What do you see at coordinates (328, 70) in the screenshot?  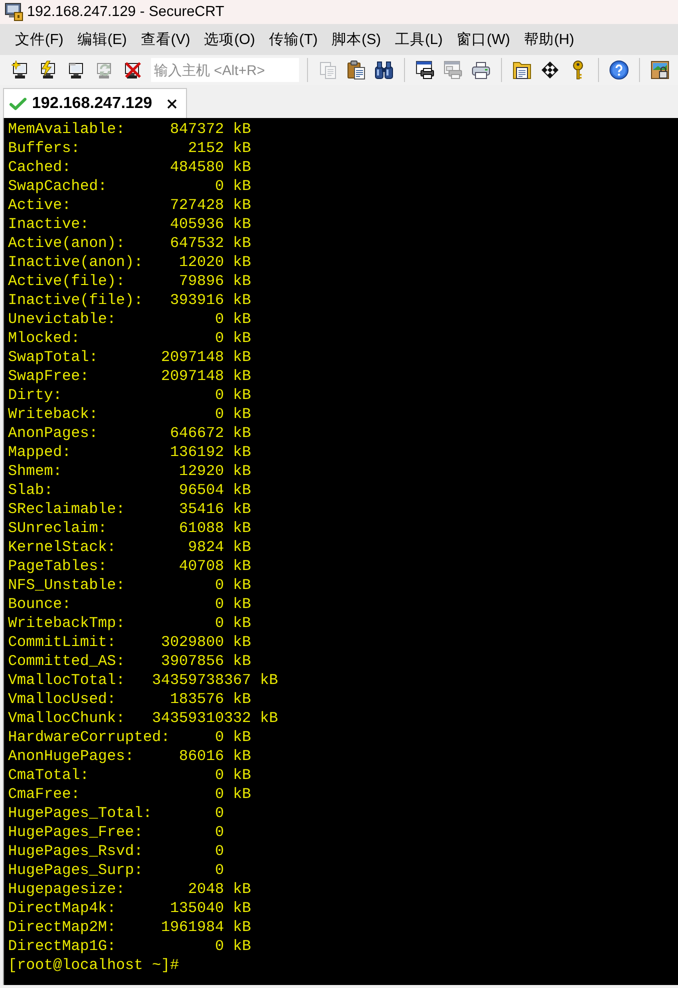 I see `copy-icon` at bounding box center [328, 70].